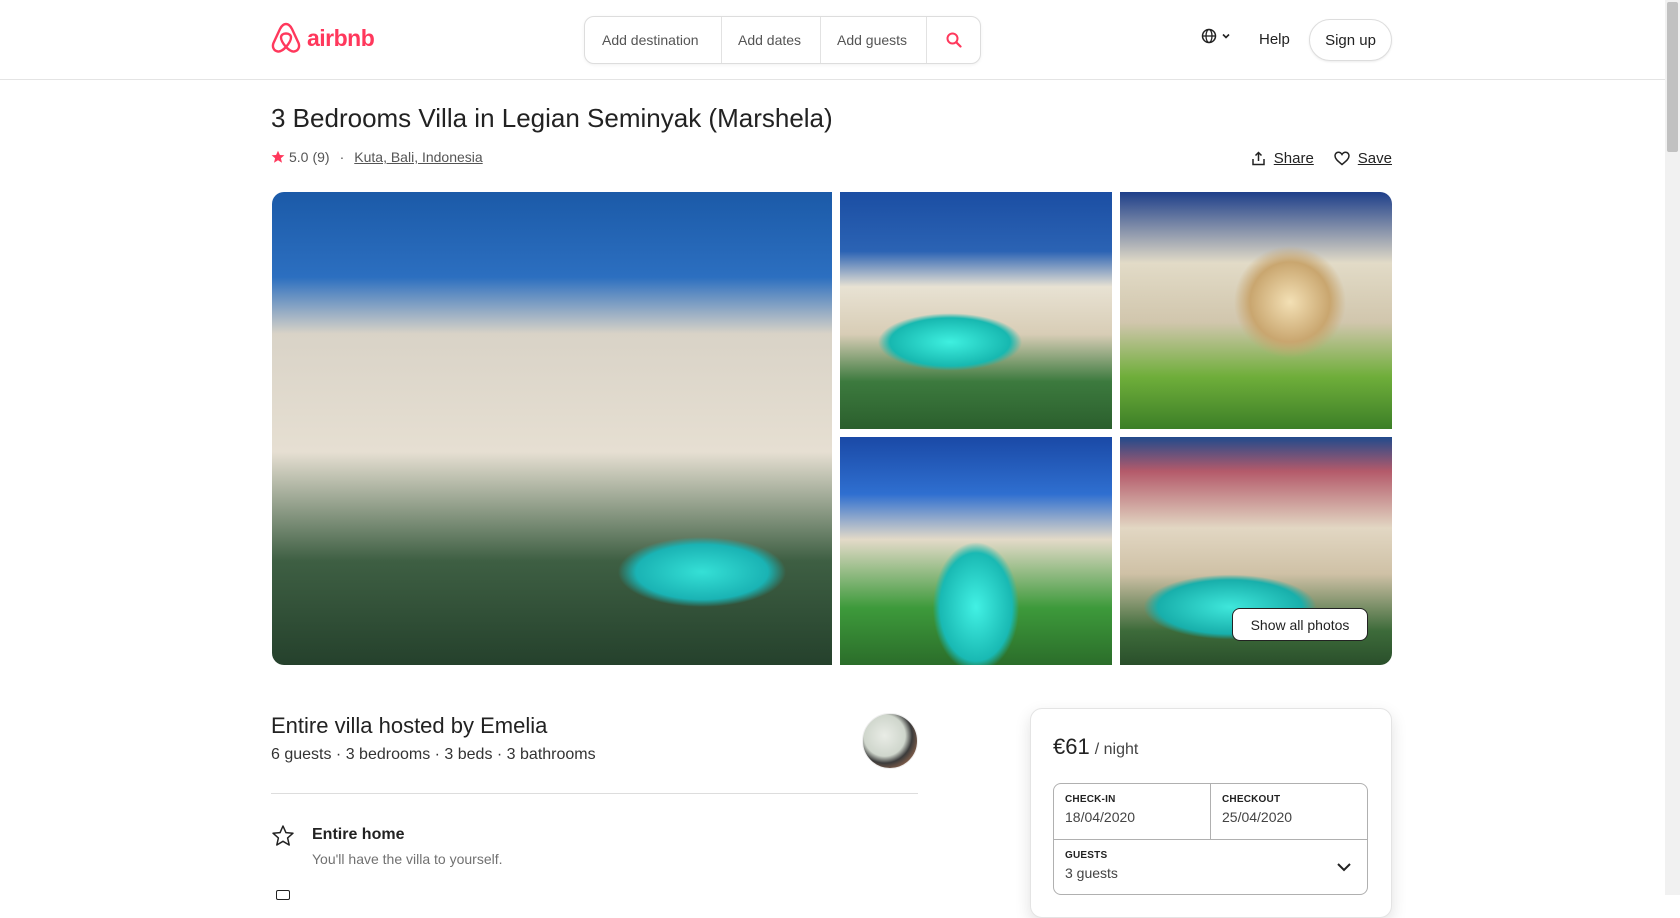 The image size is (1680, 918). What do you see at coordinates (1091, 873) in the screenshot?
I see `guests-value: 3 guests` at bounding box center [1091, 873].